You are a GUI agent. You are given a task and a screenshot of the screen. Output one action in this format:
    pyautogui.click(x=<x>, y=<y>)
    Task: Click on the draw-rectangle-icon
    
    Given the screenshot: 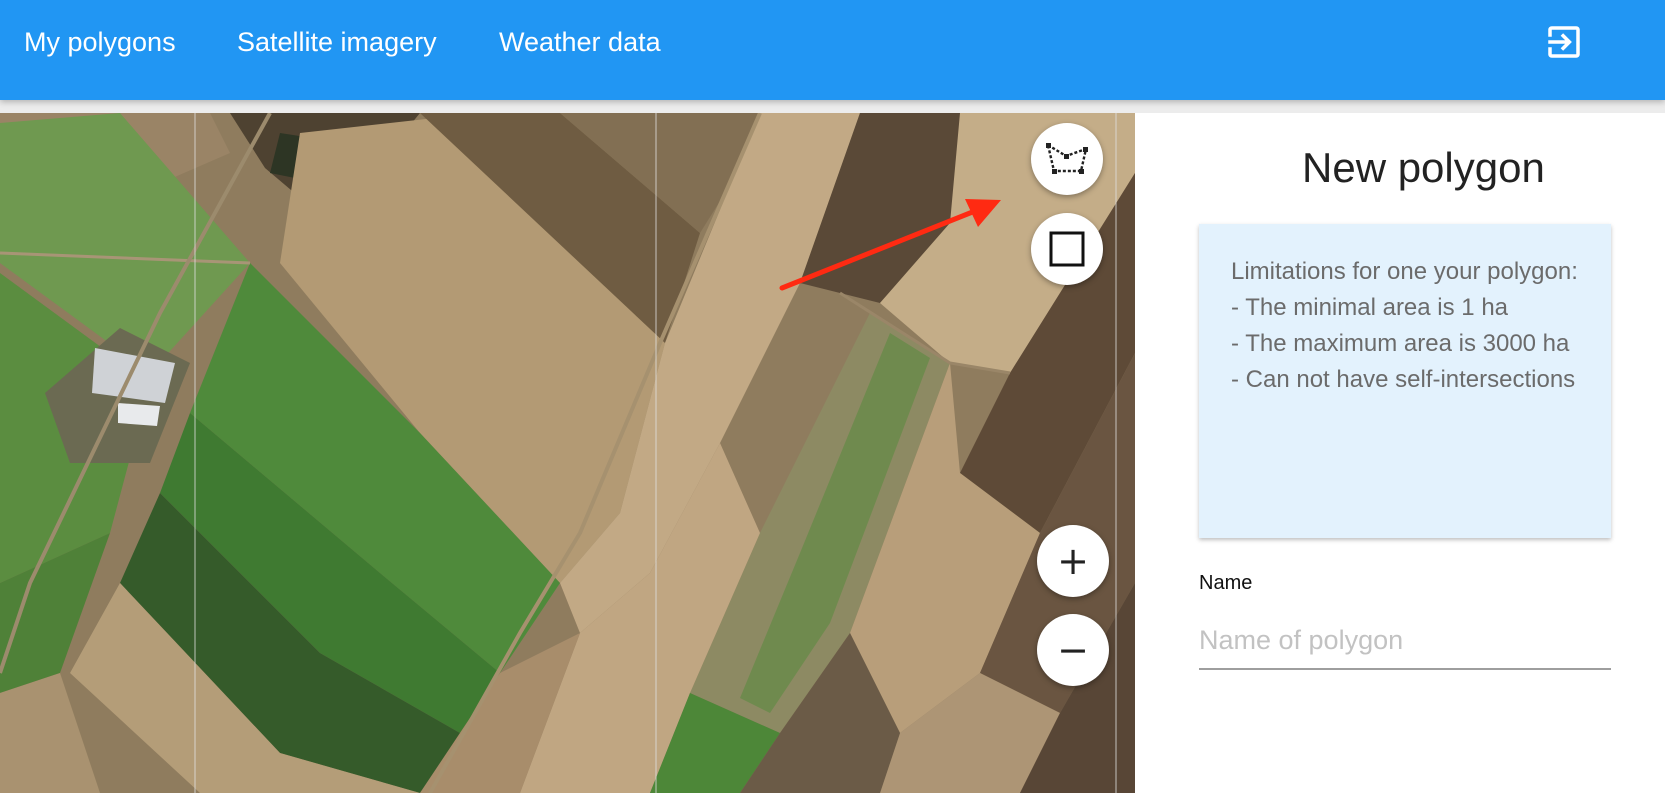 What is the action you would take?
    pyautogui.click(x=1067, y=249)
    